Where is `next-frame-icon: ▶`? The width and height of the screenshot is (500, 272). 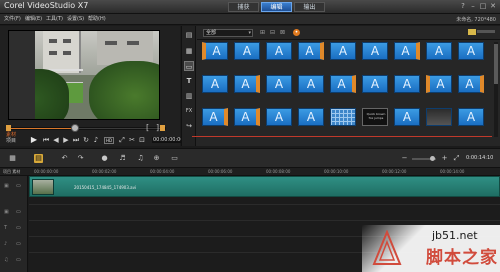
next-frame-icon: ▶ is located at coordinates (66, 140).